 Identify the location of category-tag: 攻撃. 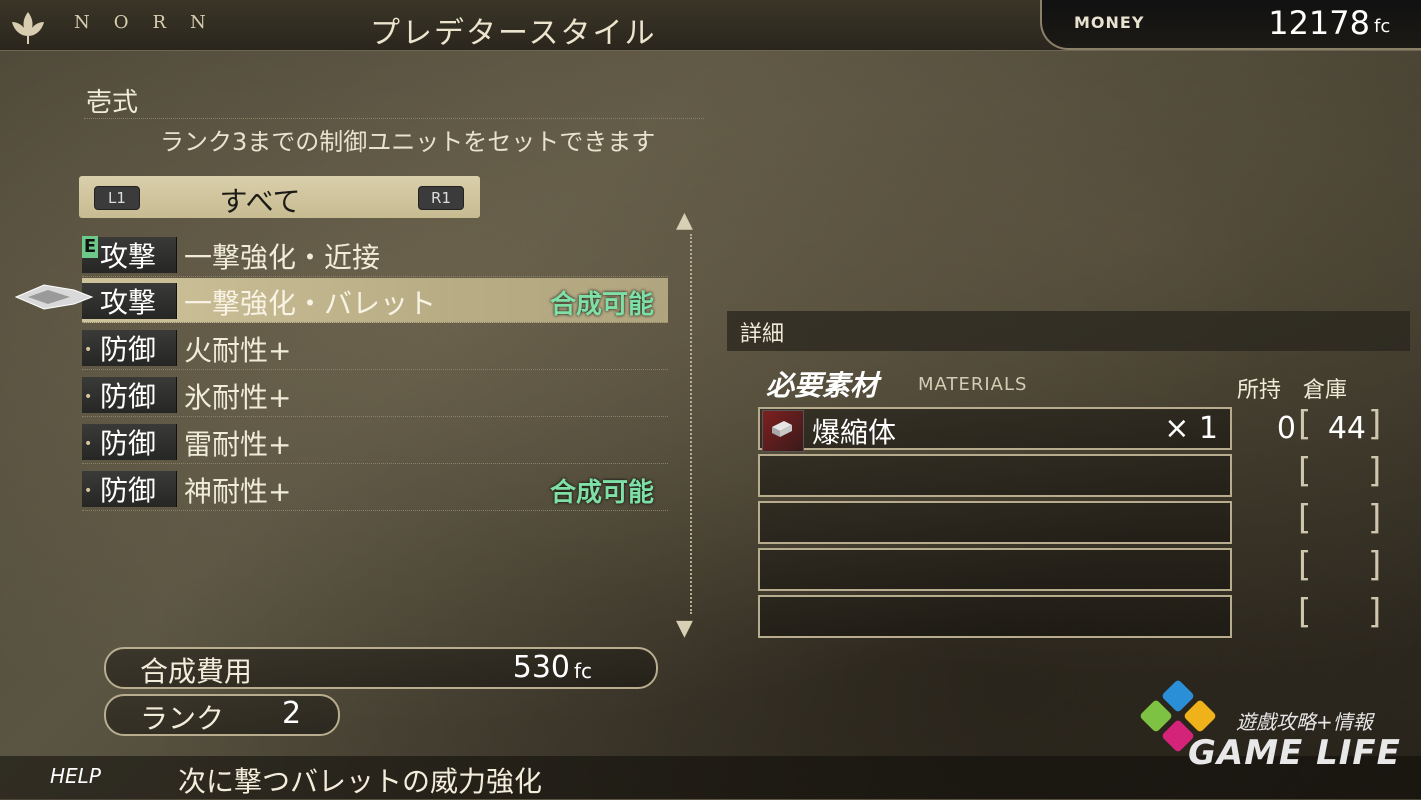
(129, 301).